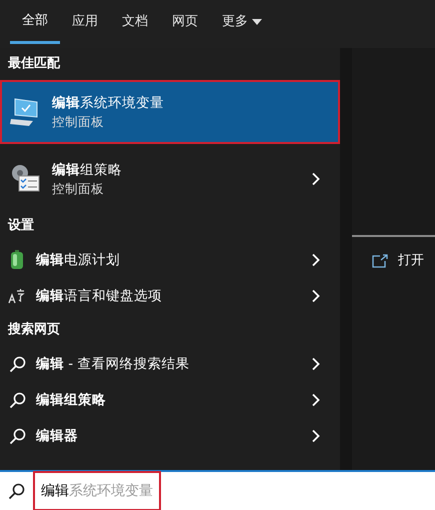  What do you see at coordinates (34, 64) in the screenshot?
I see `section-heading: 最佳匹配` at bounding box center [34, 64].